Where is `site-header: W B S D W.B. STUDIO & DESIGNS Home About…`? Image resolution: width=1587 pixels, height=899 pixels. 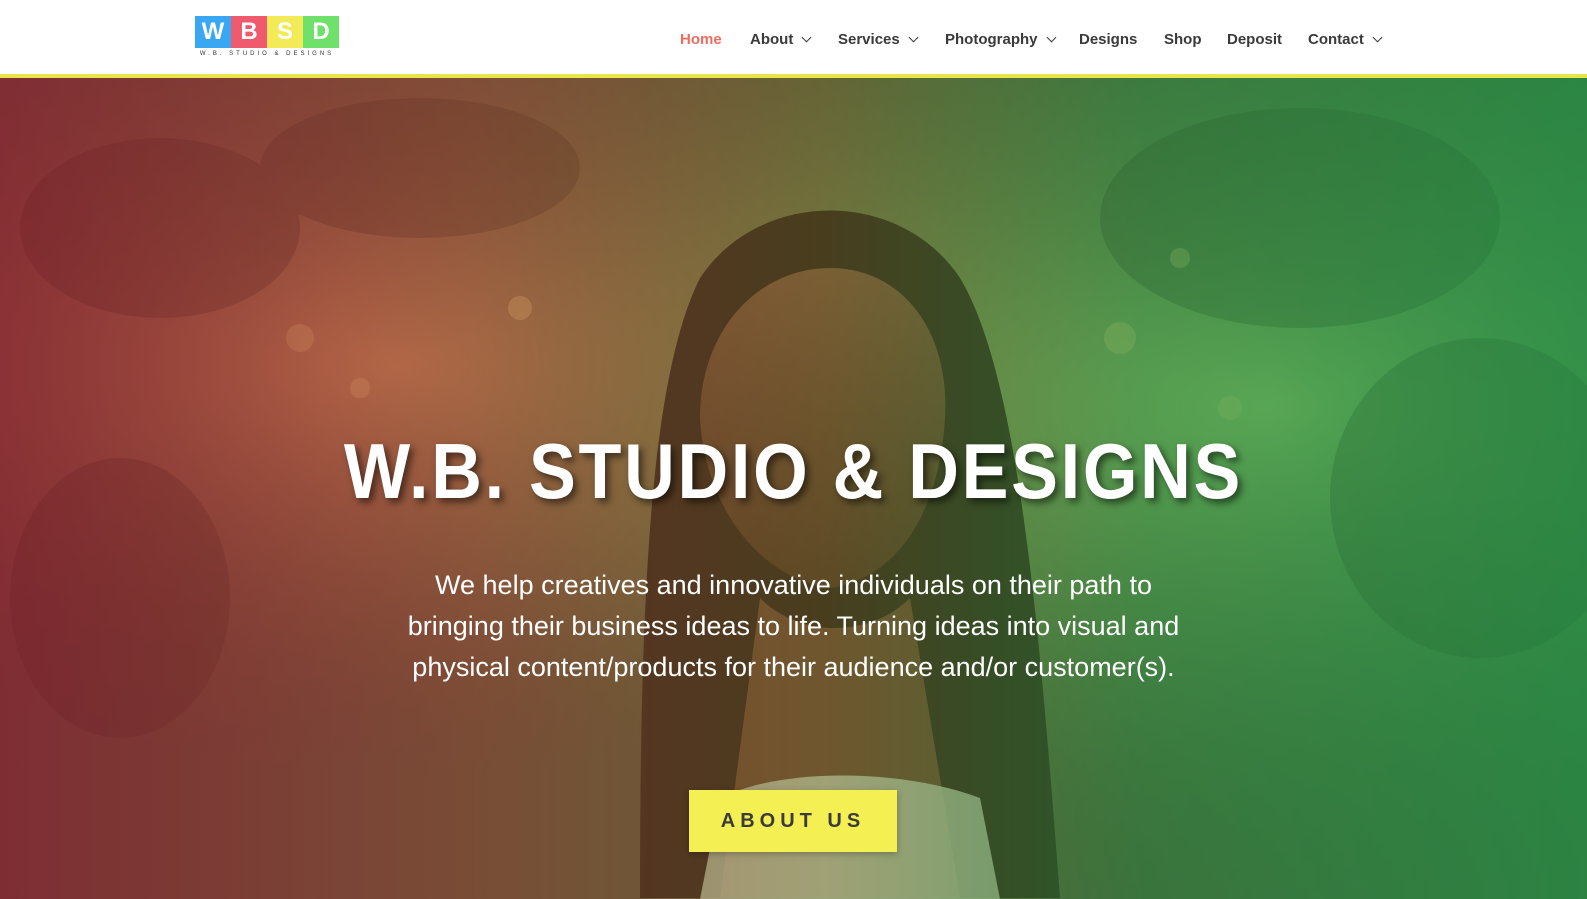
site-header: W B S D W.B. STUDIO & DESIGNS Home About… is located at coordinates (793, 37).